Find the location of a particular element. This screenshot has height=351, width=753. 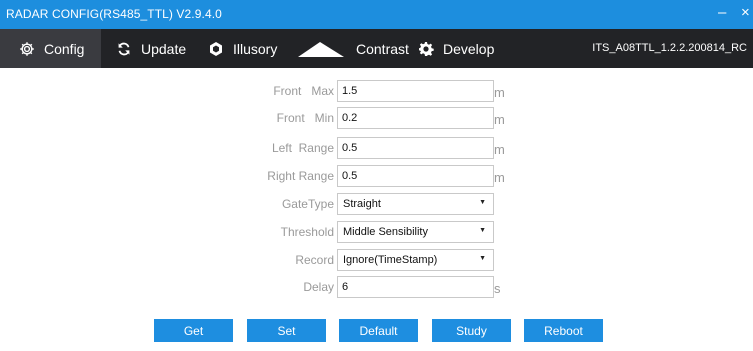

delay-unit: s is located at coordinates (497, 288).